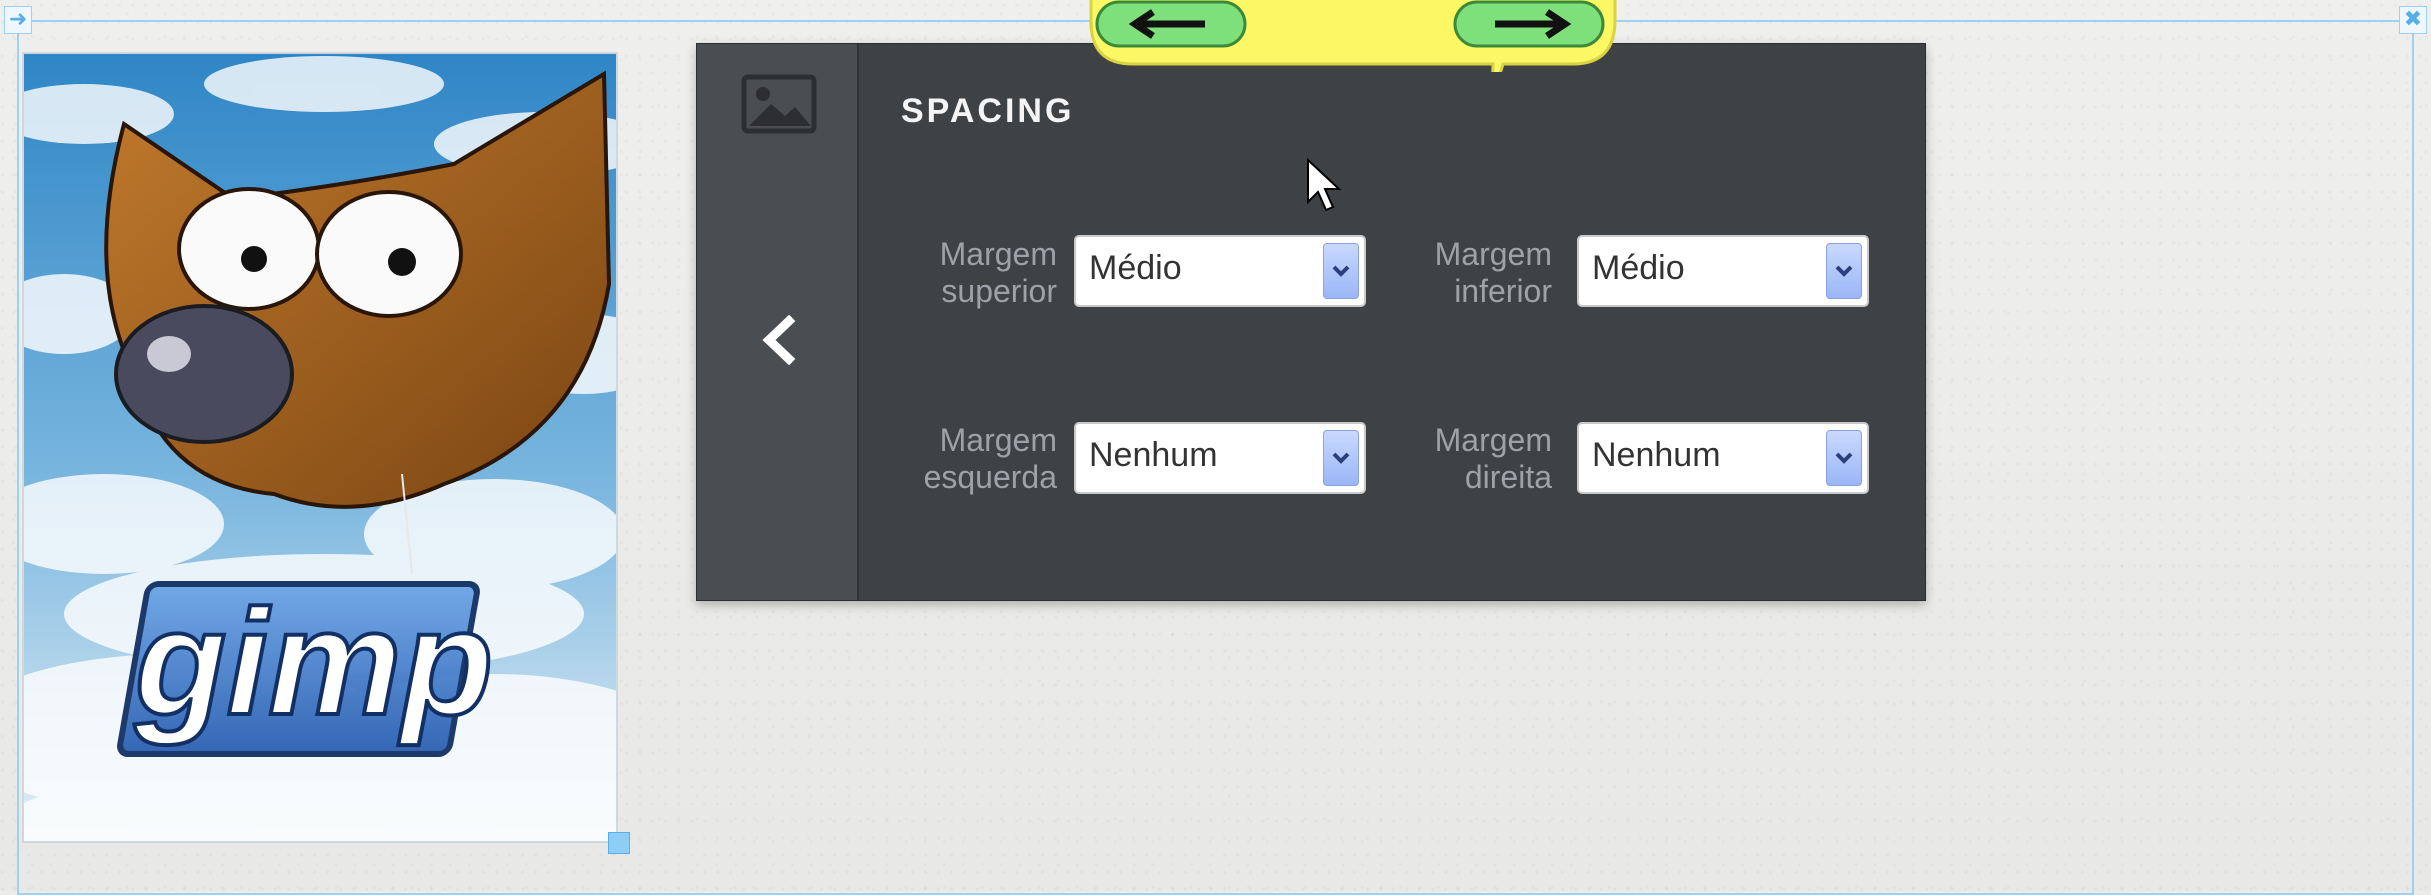  Describe the element at coordinates (999, 291) in the screenshot. I see `label-line: superior` at that location.